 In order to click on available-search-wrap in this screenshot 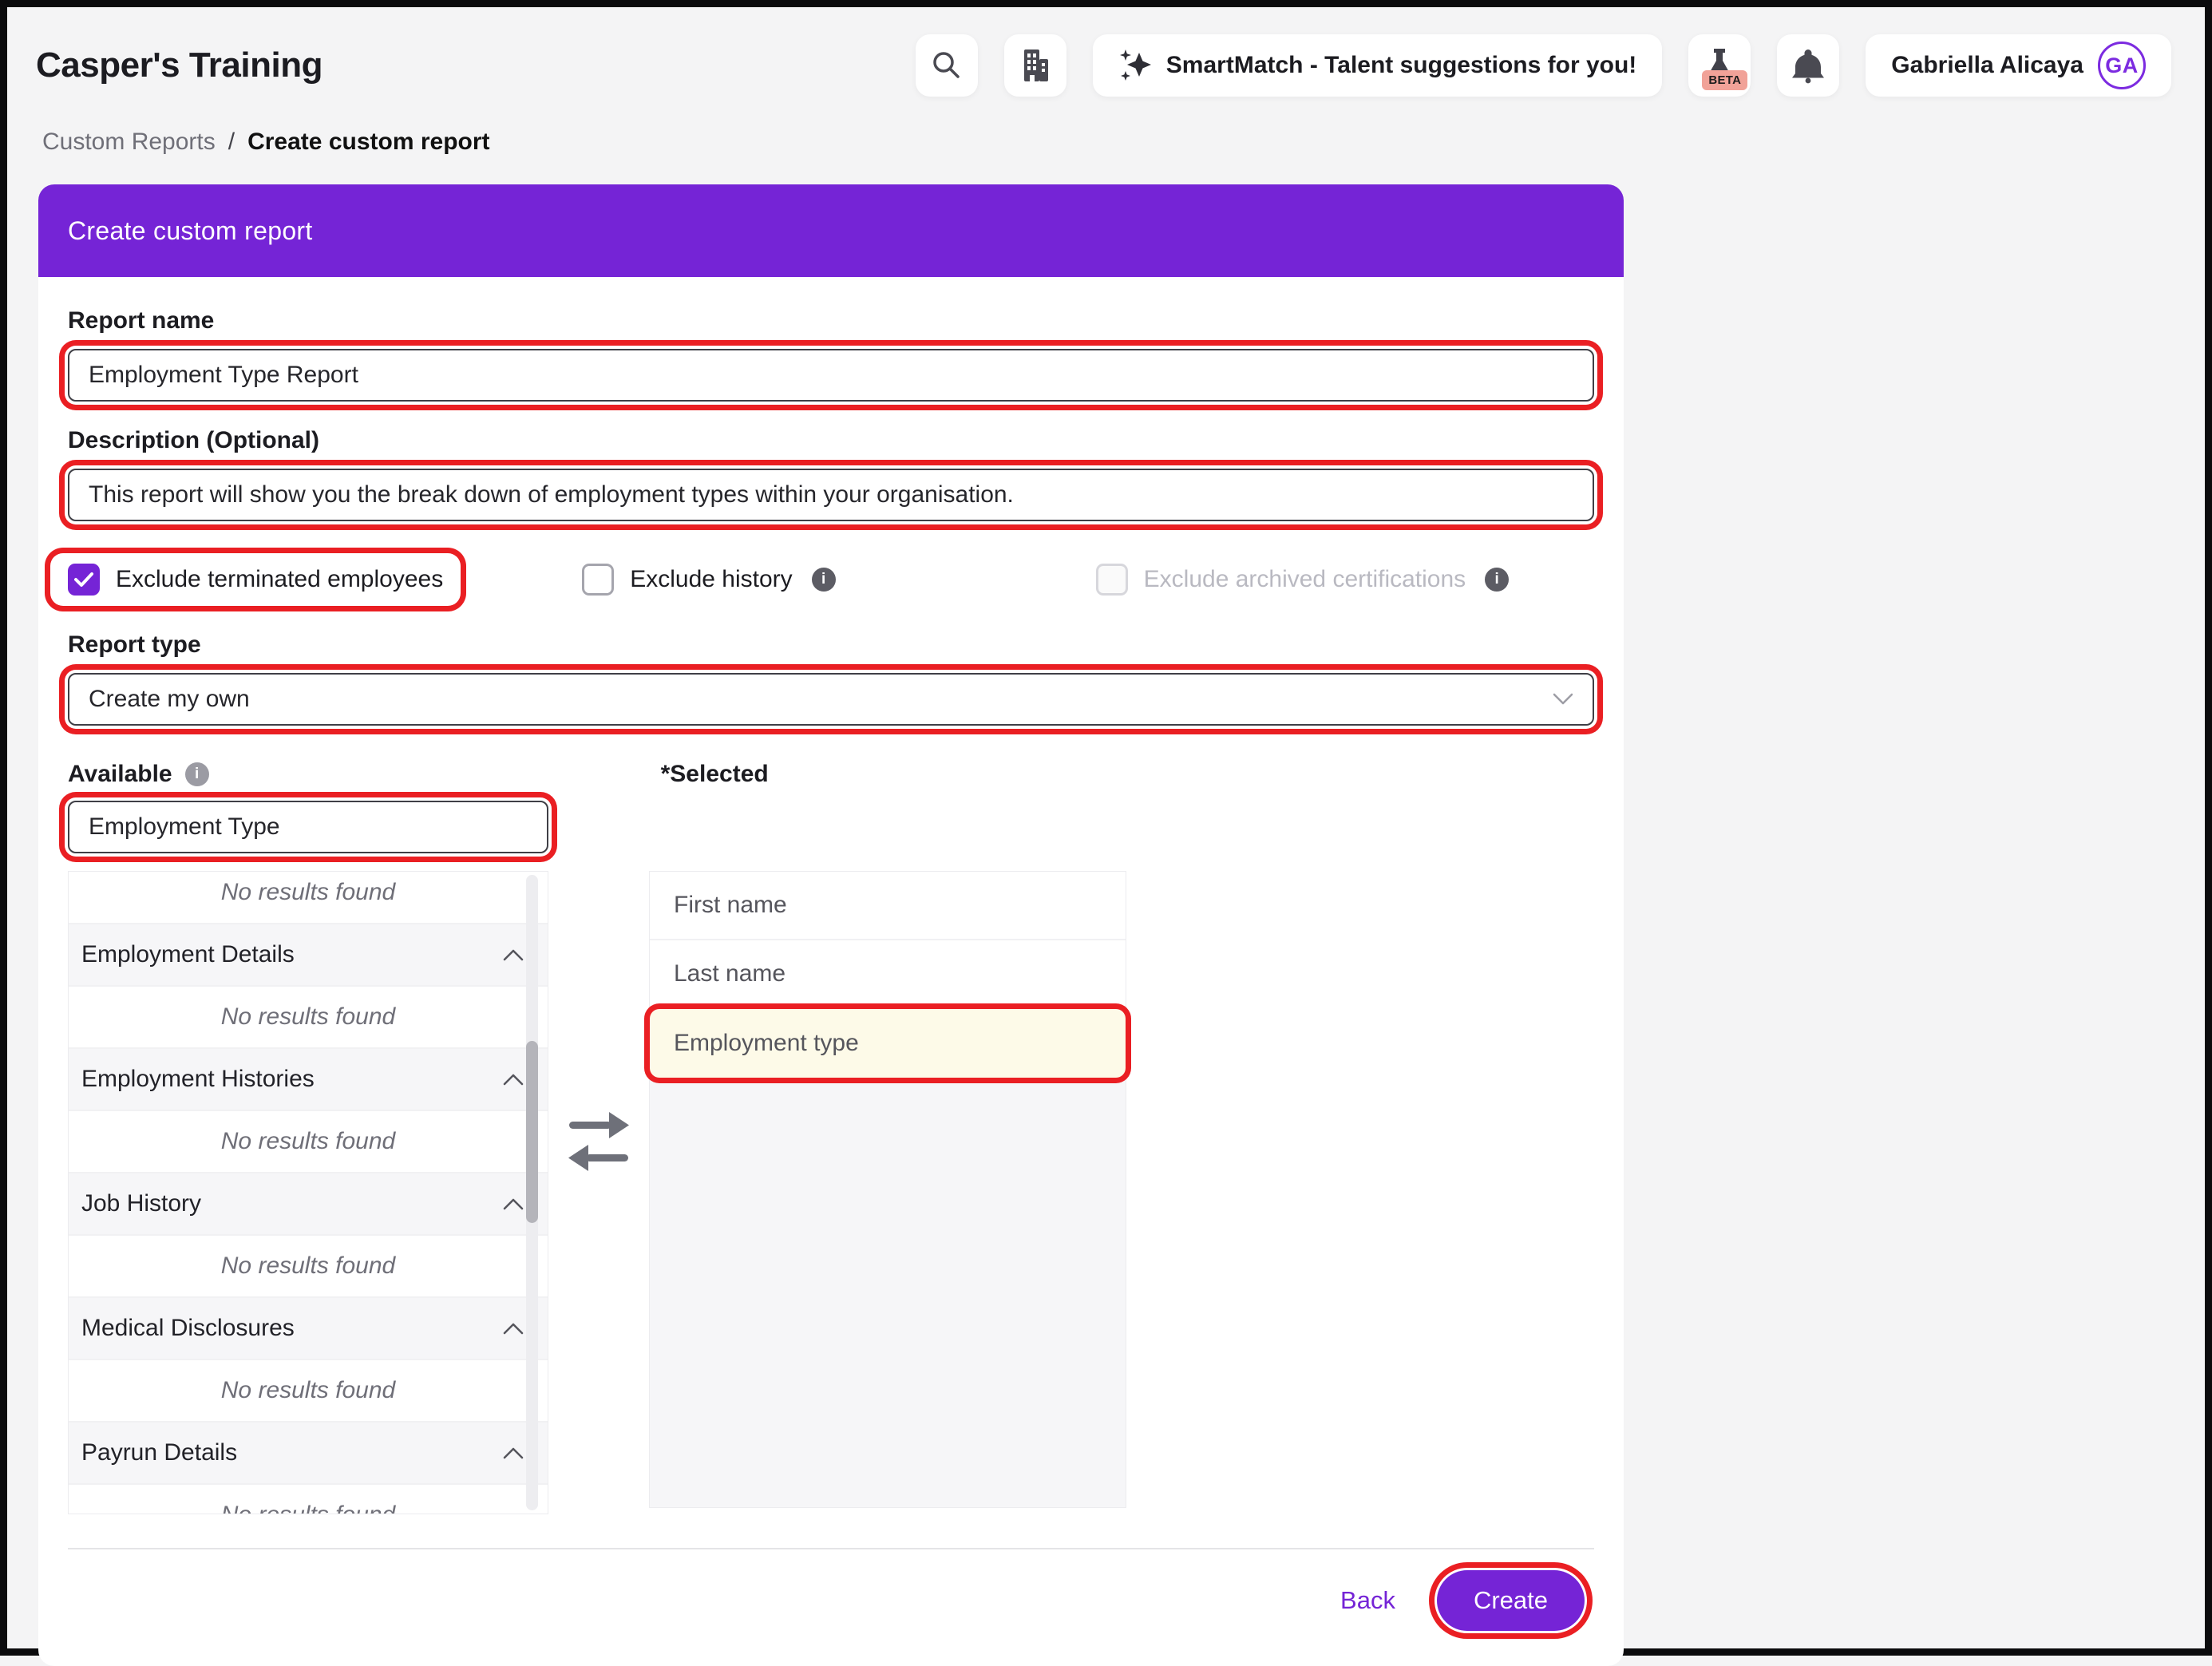, I will do `click(308, 827)`.